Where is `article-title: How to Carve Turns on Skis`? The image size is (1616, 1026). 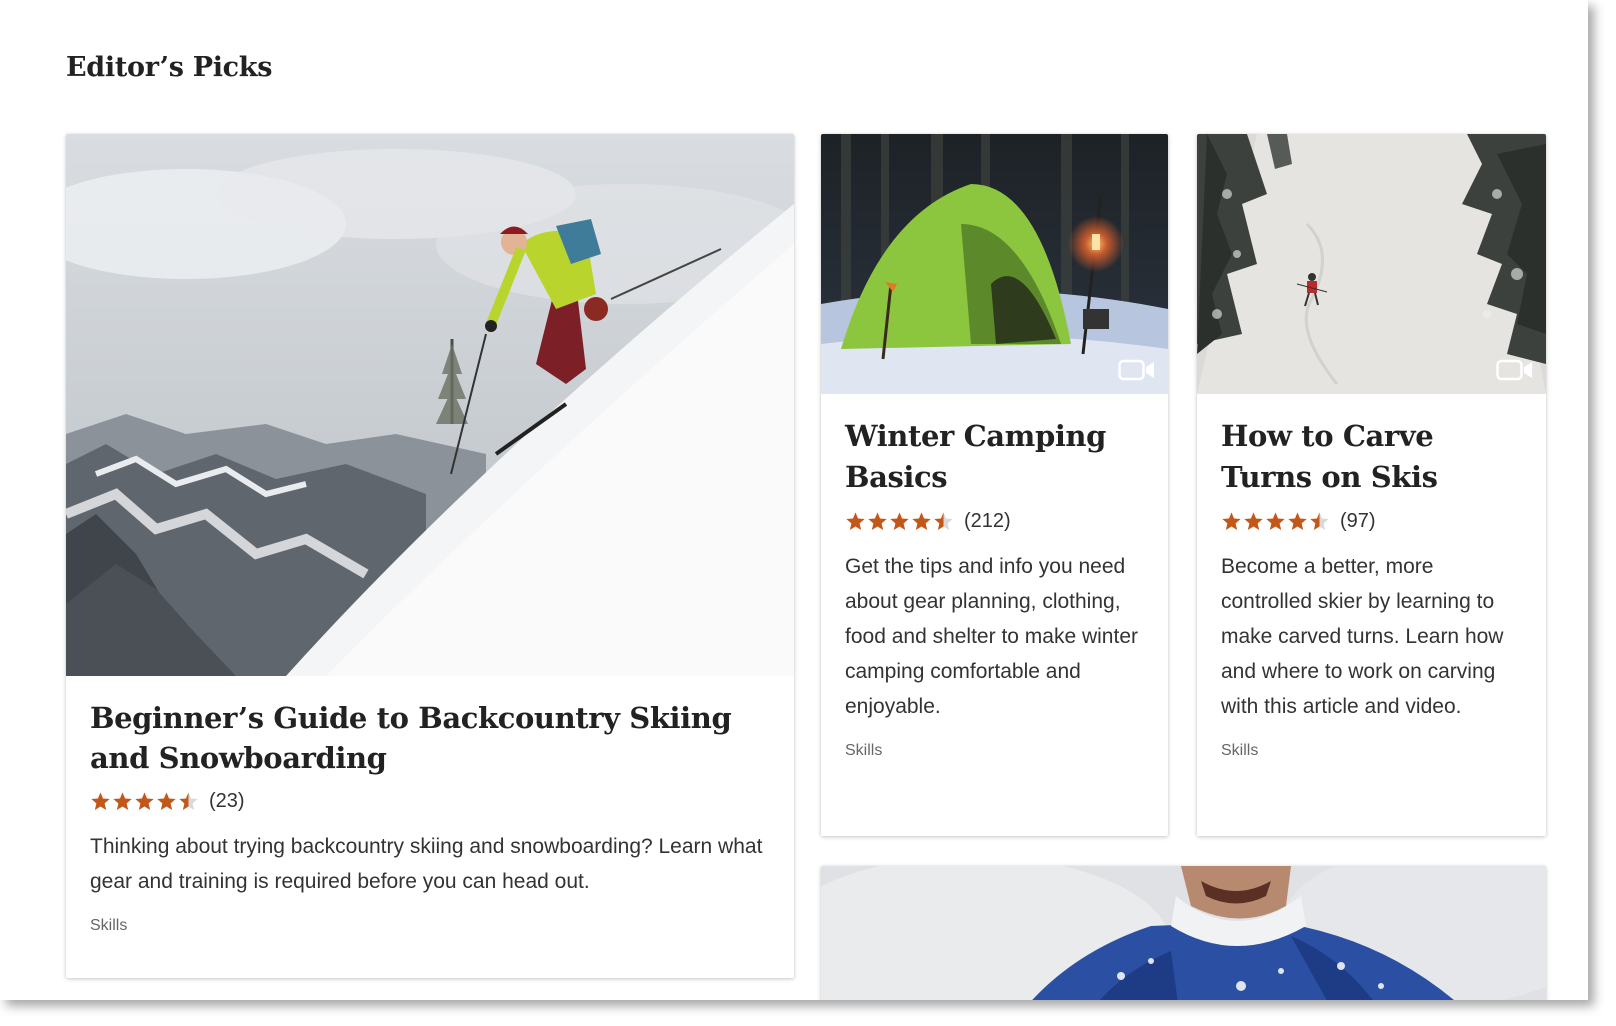 article-title: How to Carve Turns on Skis is located at coordinates (1371, 457).